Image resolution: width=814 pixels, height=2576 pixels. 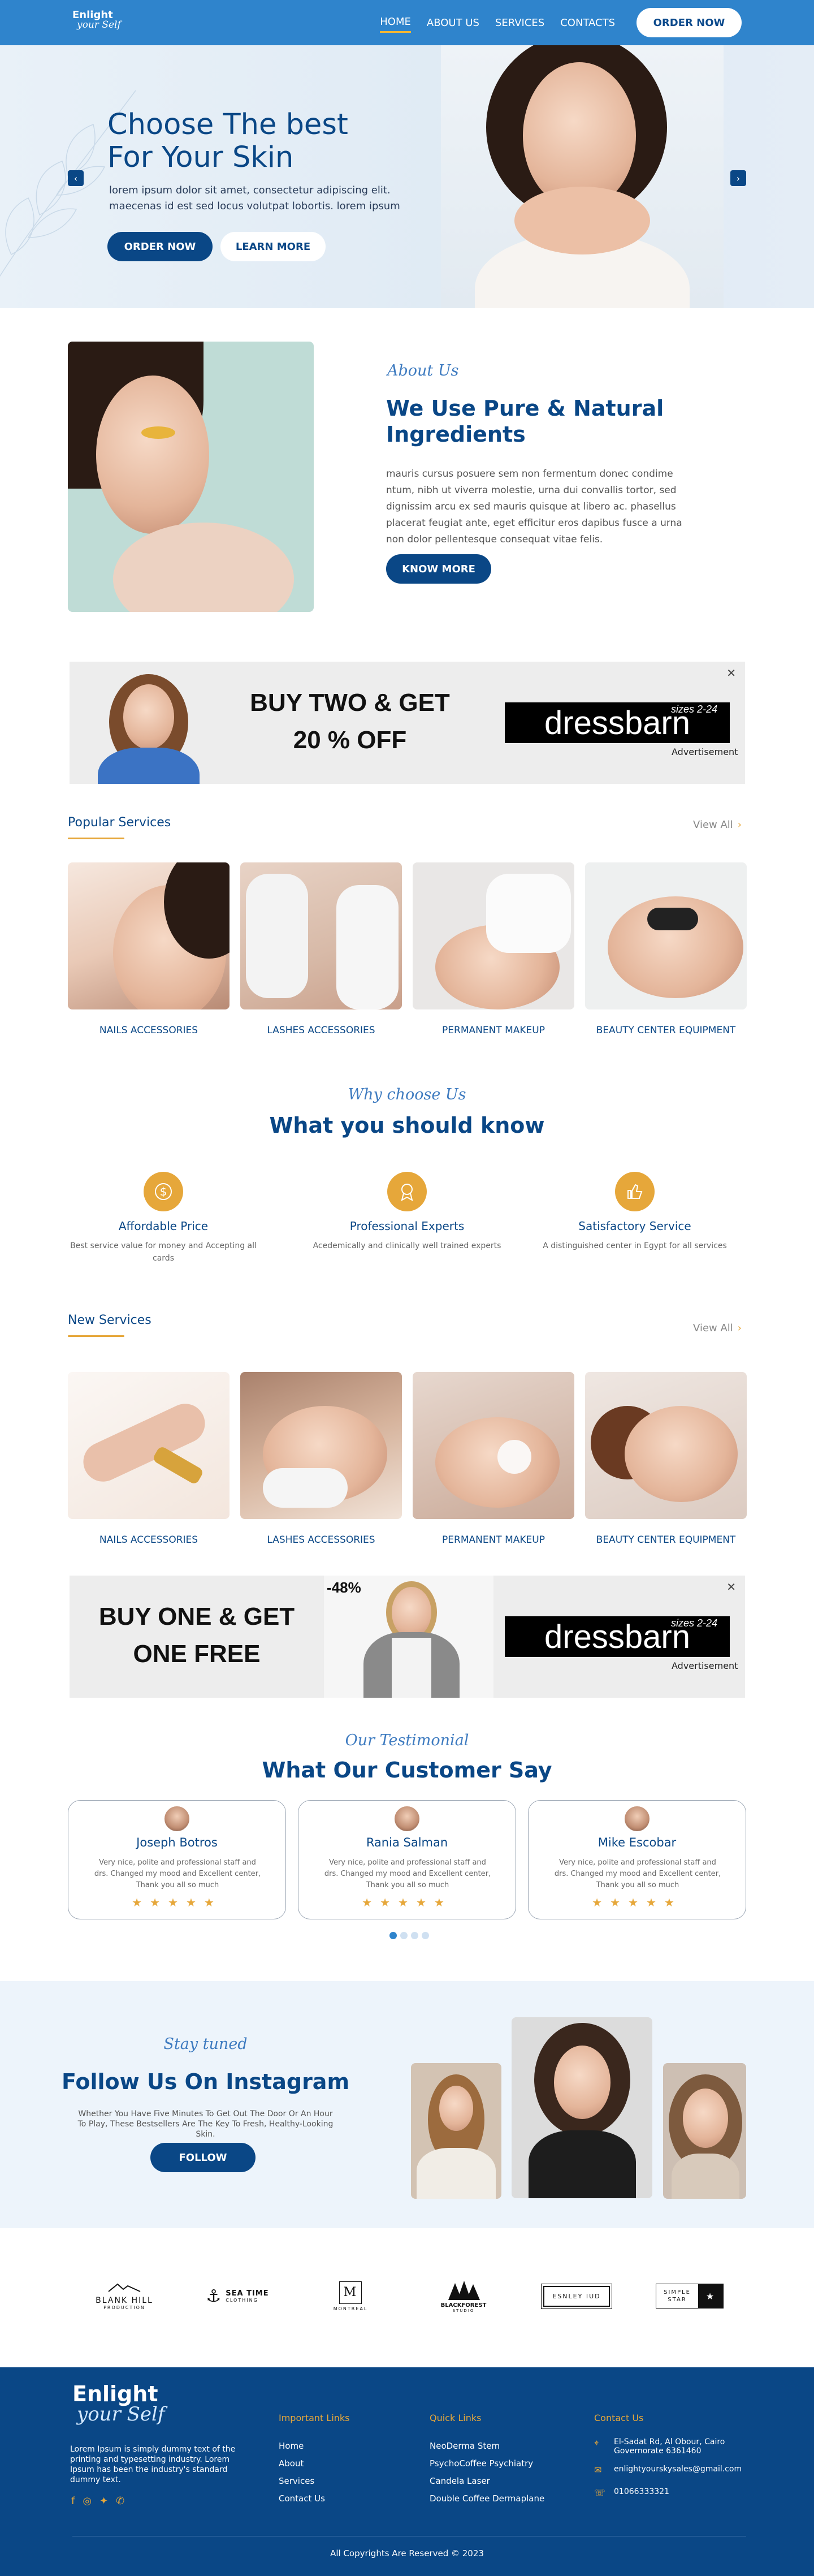 What do you see at coordinates (453, 23) in the screenshot?
I see `nav-about-us: ABOUT US` at bounding box center [453, 23].